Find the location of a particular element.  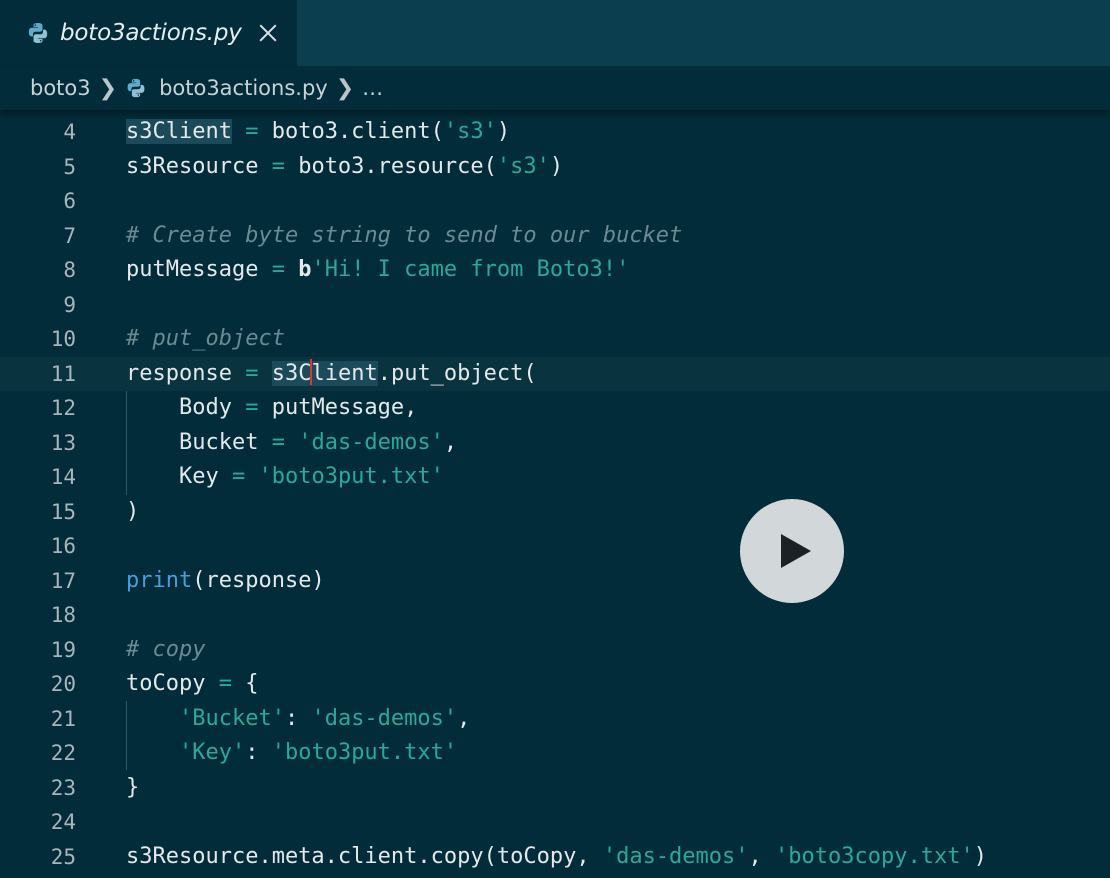

line-number: 15 is located at coordinates (63, 511).